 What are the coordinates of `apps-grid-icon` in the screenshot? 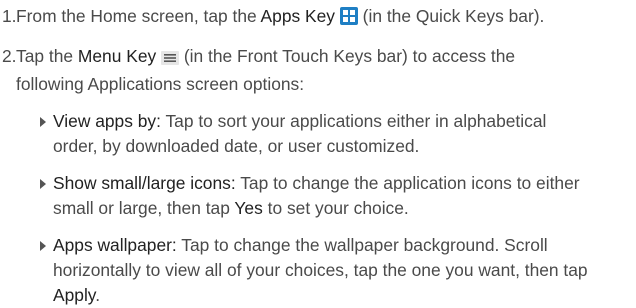 It's located at (348, 19).